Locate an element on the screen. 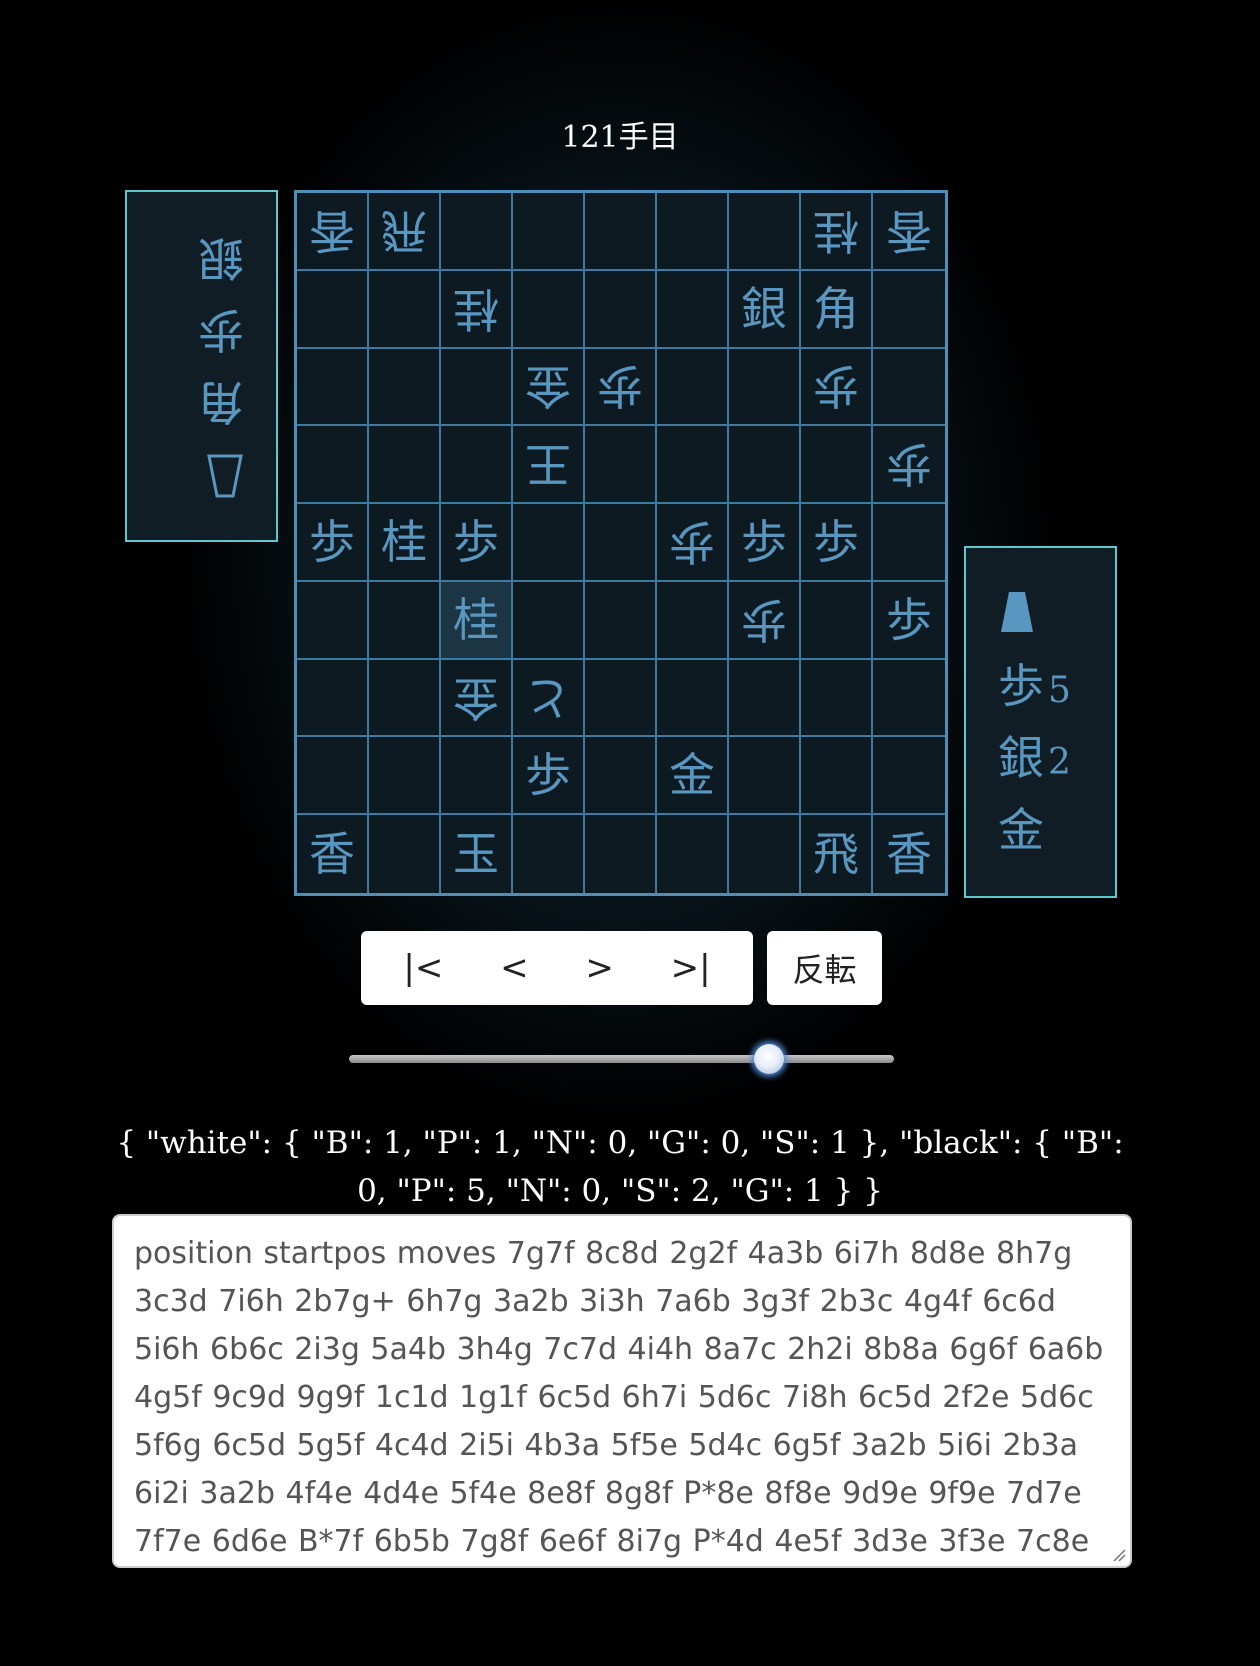  shogi-piece: と is located at coordinates (548, 698).